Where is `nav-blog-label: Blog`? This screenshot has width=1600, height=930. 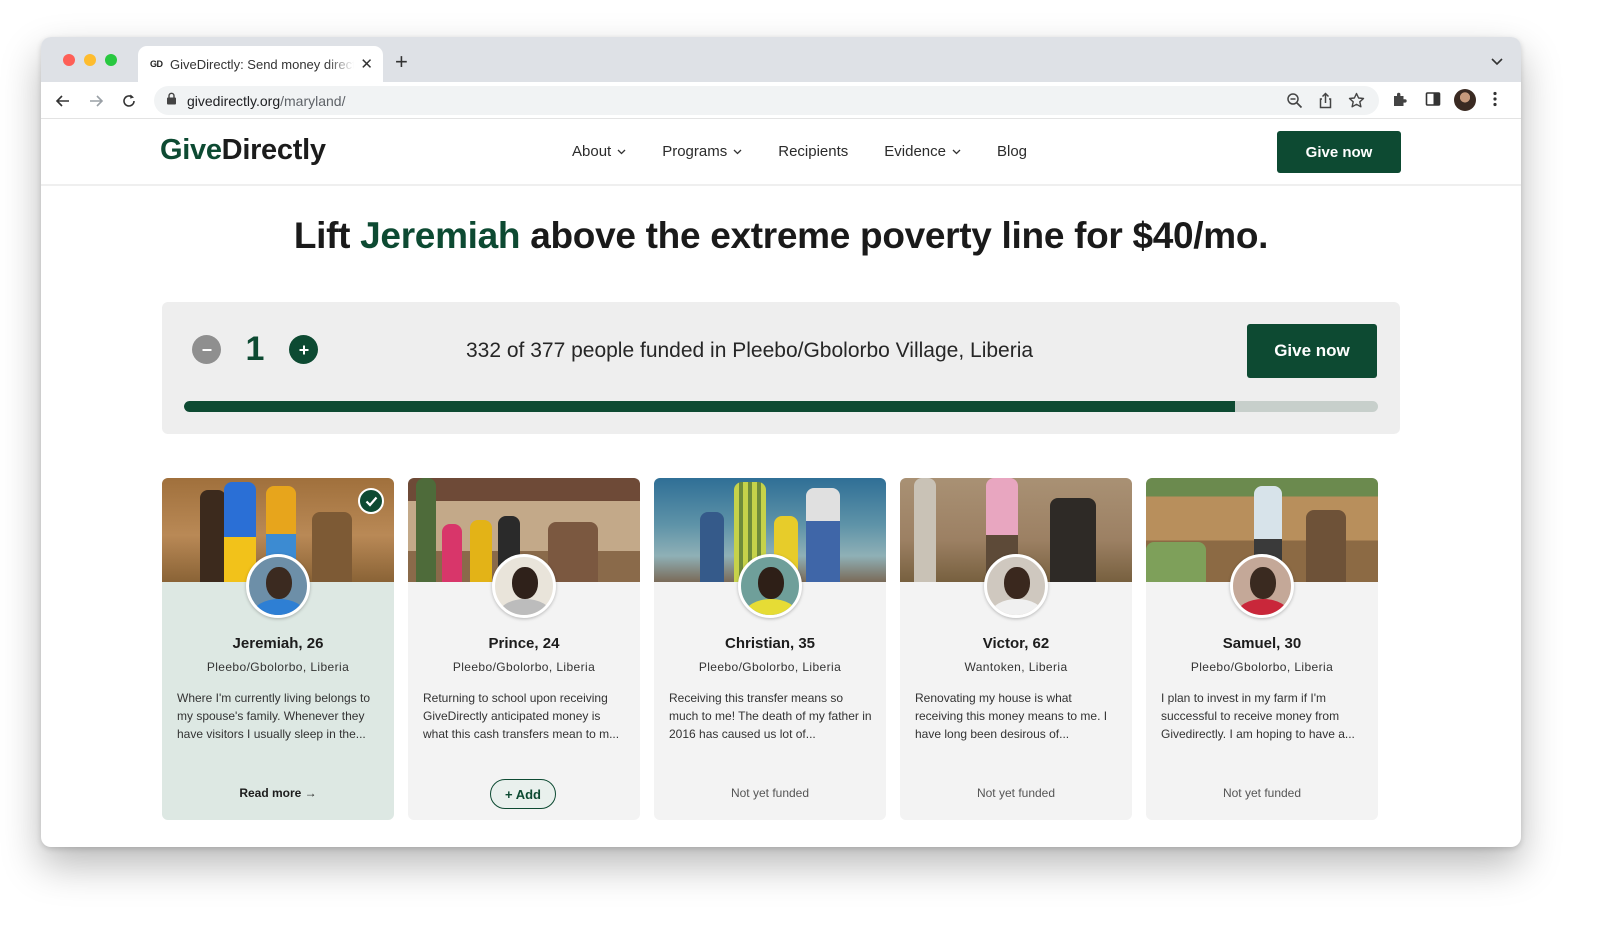 nav-blog-label: Blog is located at coordinates (1012, 151).